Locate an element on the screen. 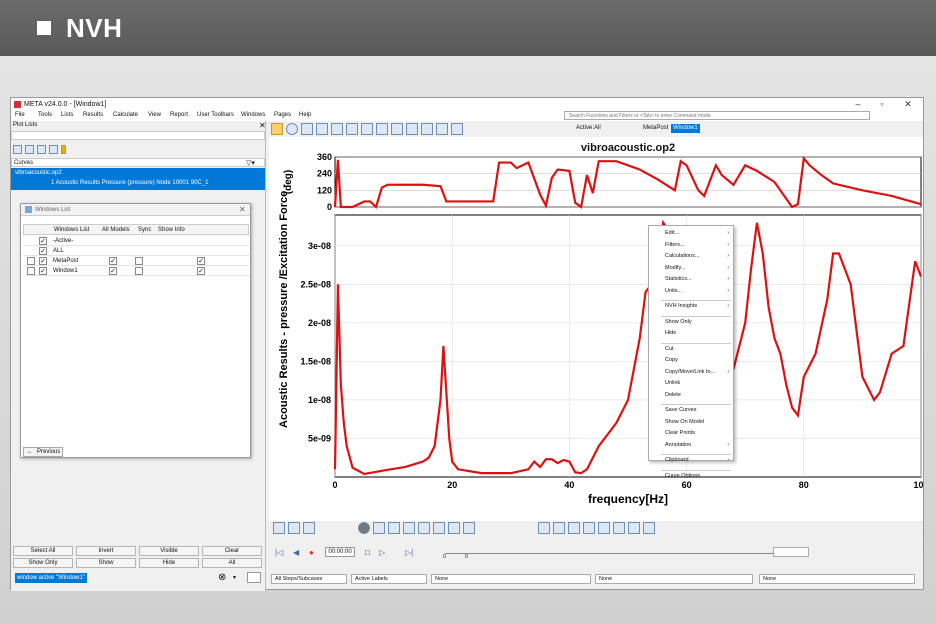  table-icon is located at coordinates (574, 528).